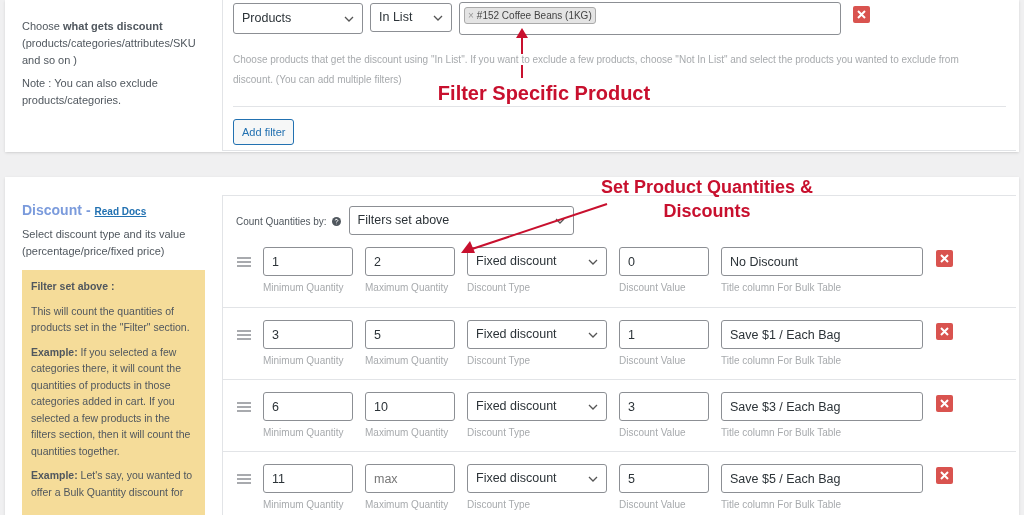 The width and height of the screenshot is (1024, 515). Describe the element at coordinates (650, 18) in the screenshot. I see `product-search-field: × #152 Coffee Beans (1KG)` at that location.